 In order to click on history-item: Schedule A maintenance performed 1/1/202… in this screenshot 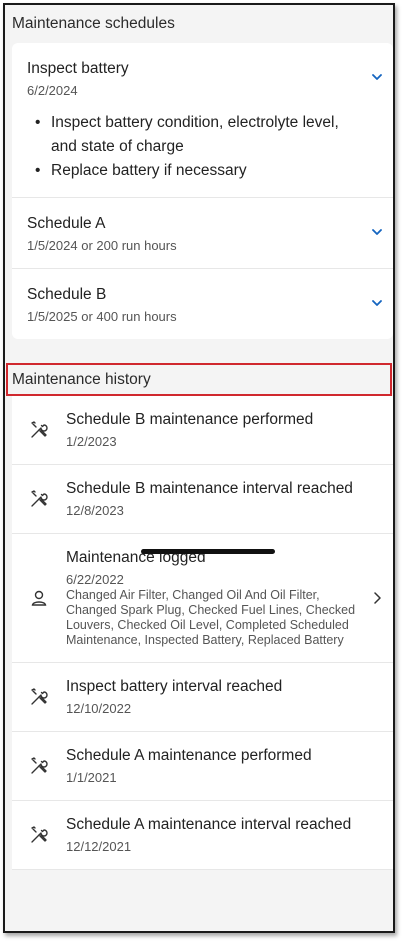, I will do `click(202, 766)`.